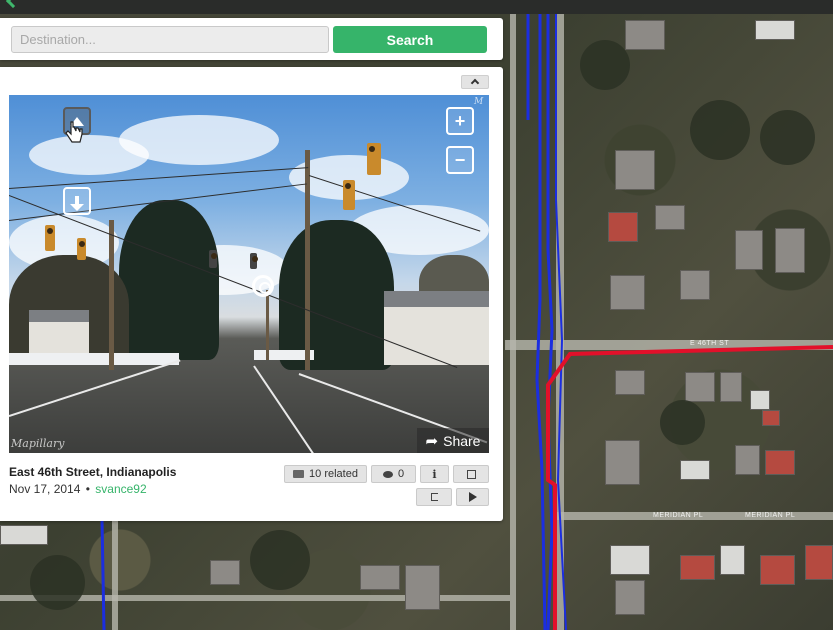 Image resolution: width=833 pixels, height=630 pixels. I want to click on search-panel: Search, so click(251, 39).